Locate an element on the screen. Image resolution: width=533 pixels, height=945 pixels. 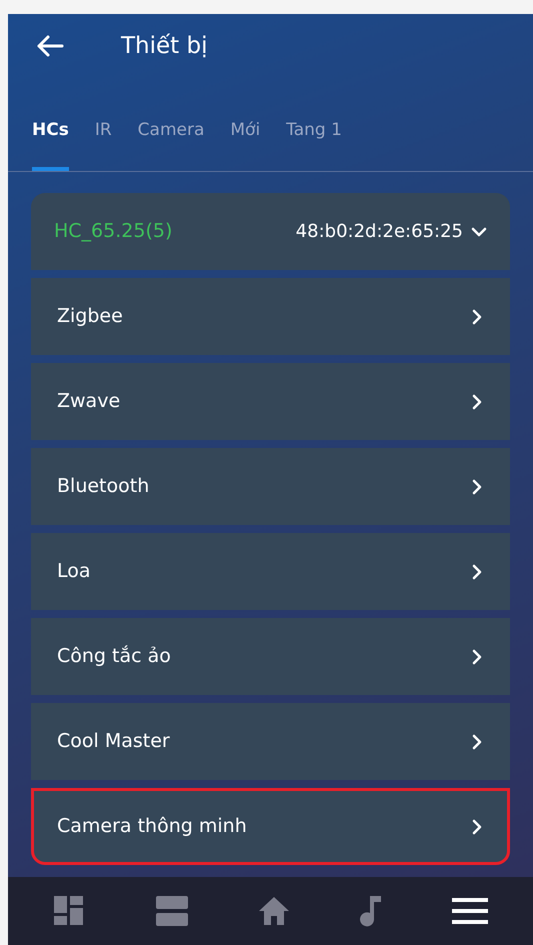
chevron-down-icon is located at coordinates (479, 232).